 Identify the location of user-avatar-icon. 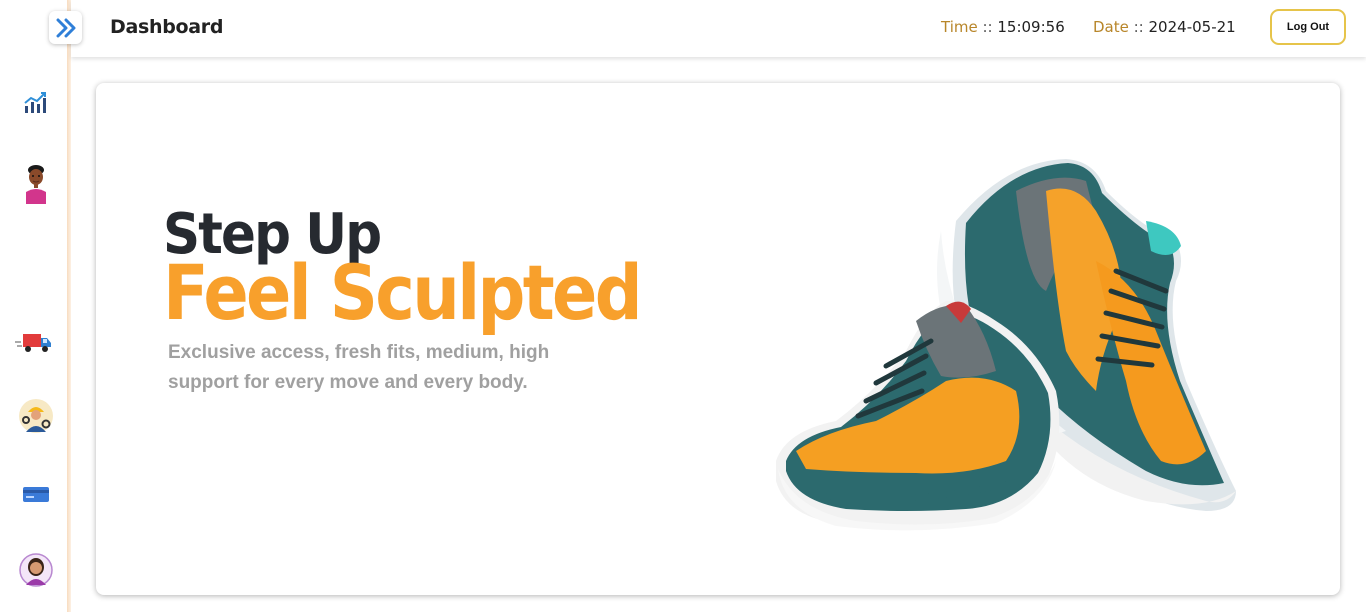
(36, 184).